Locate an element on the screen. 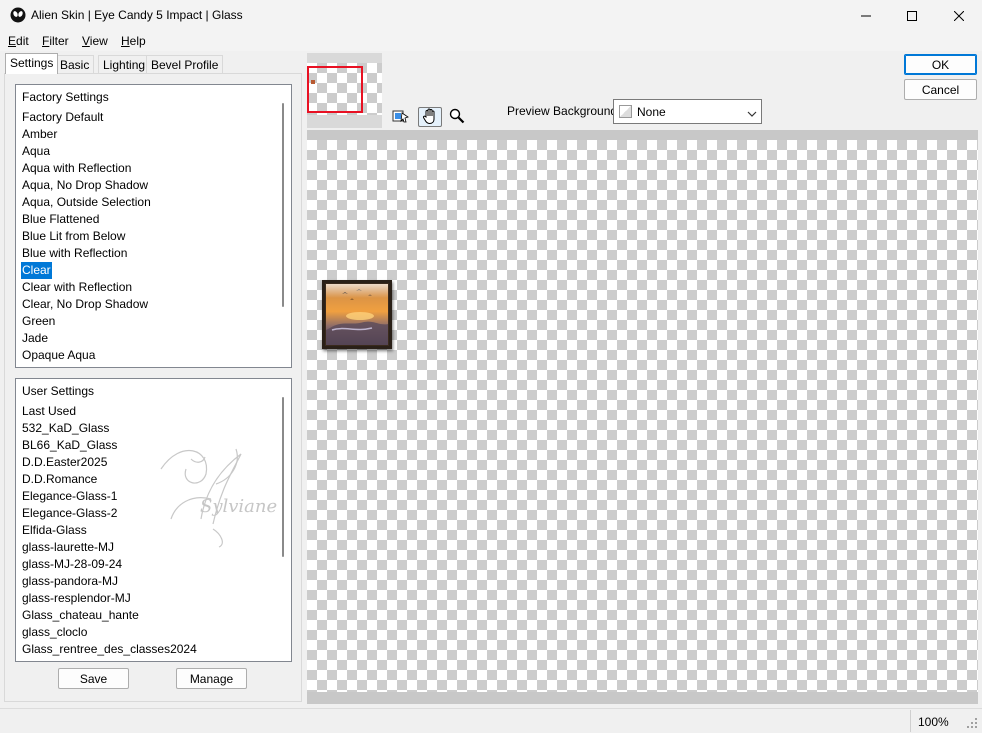  tab-settings: Settings is located at coordinates (32, 63).